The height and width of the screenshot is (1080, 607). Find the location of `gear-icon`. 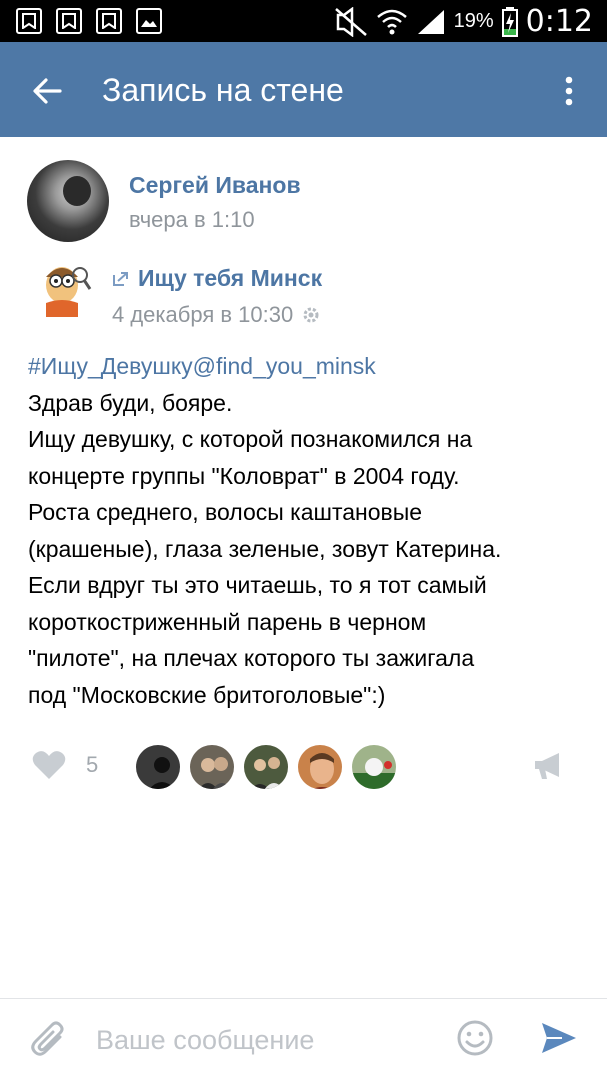

gear-icon is located at coordinates (311, 315).